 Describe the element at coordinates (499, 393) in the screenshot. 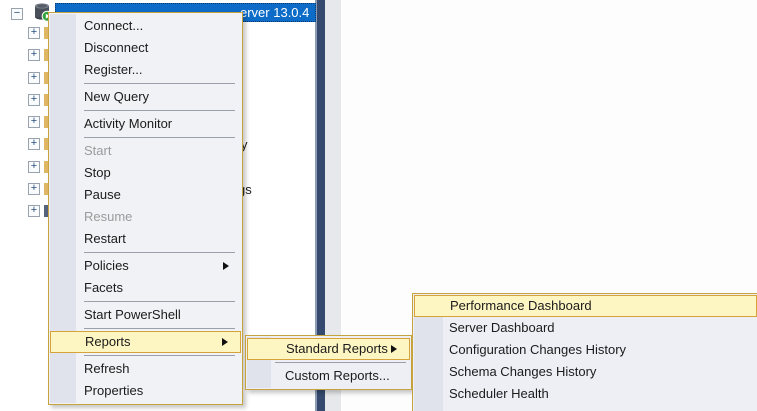

I see `menu-item-label: Scheduler Health` at that location.